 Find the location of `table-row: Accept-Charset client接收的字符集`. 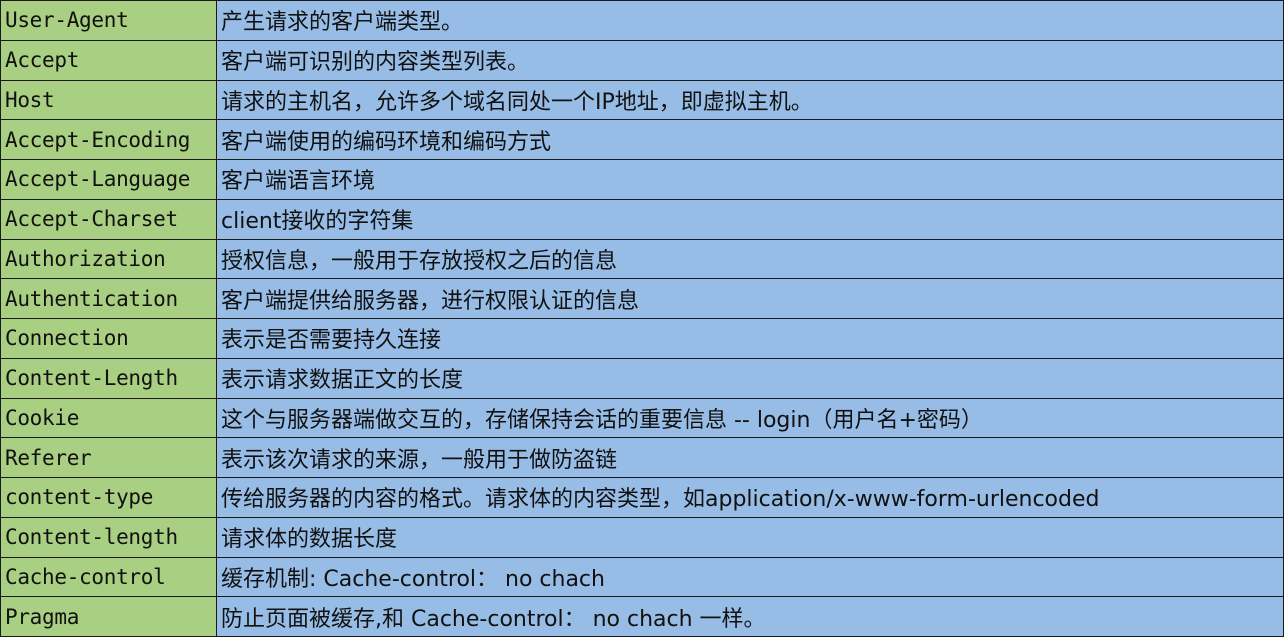

table-row: Accept-Charset client接收的字符集 is located at coordinates (642, 219).